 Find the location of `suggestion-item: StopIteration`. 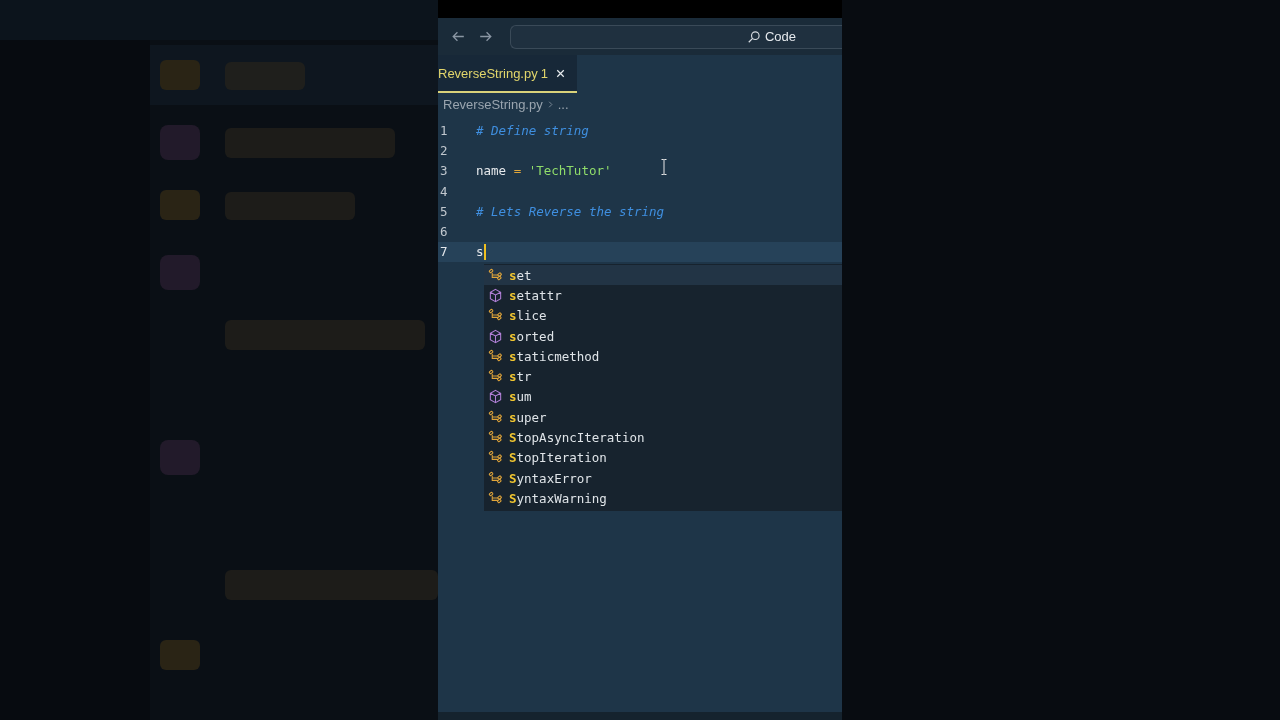

suggestion-item: StopIteration is located at coordinates (663, 457).